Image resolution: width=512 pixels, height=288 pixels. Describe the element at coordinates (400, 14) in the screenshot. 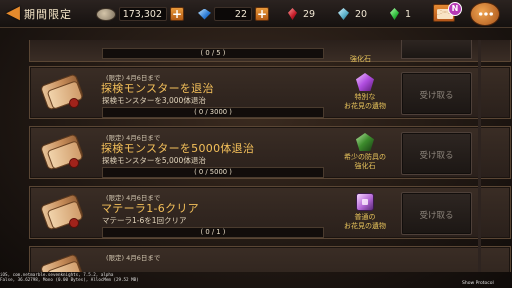

I see `green-gem-counter: 1` at that location.